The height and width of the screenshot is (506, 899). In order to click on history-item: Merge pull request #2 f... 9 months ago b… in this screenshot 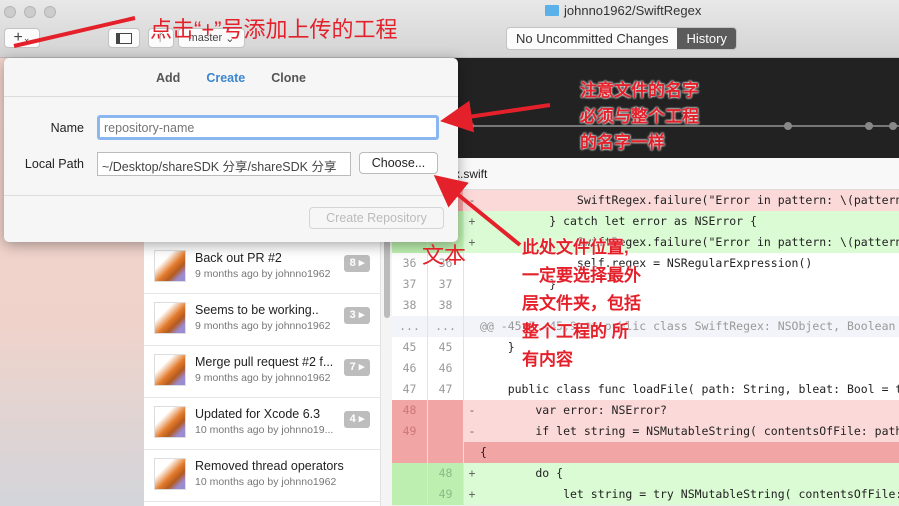, I will do `click(262, 372)`.